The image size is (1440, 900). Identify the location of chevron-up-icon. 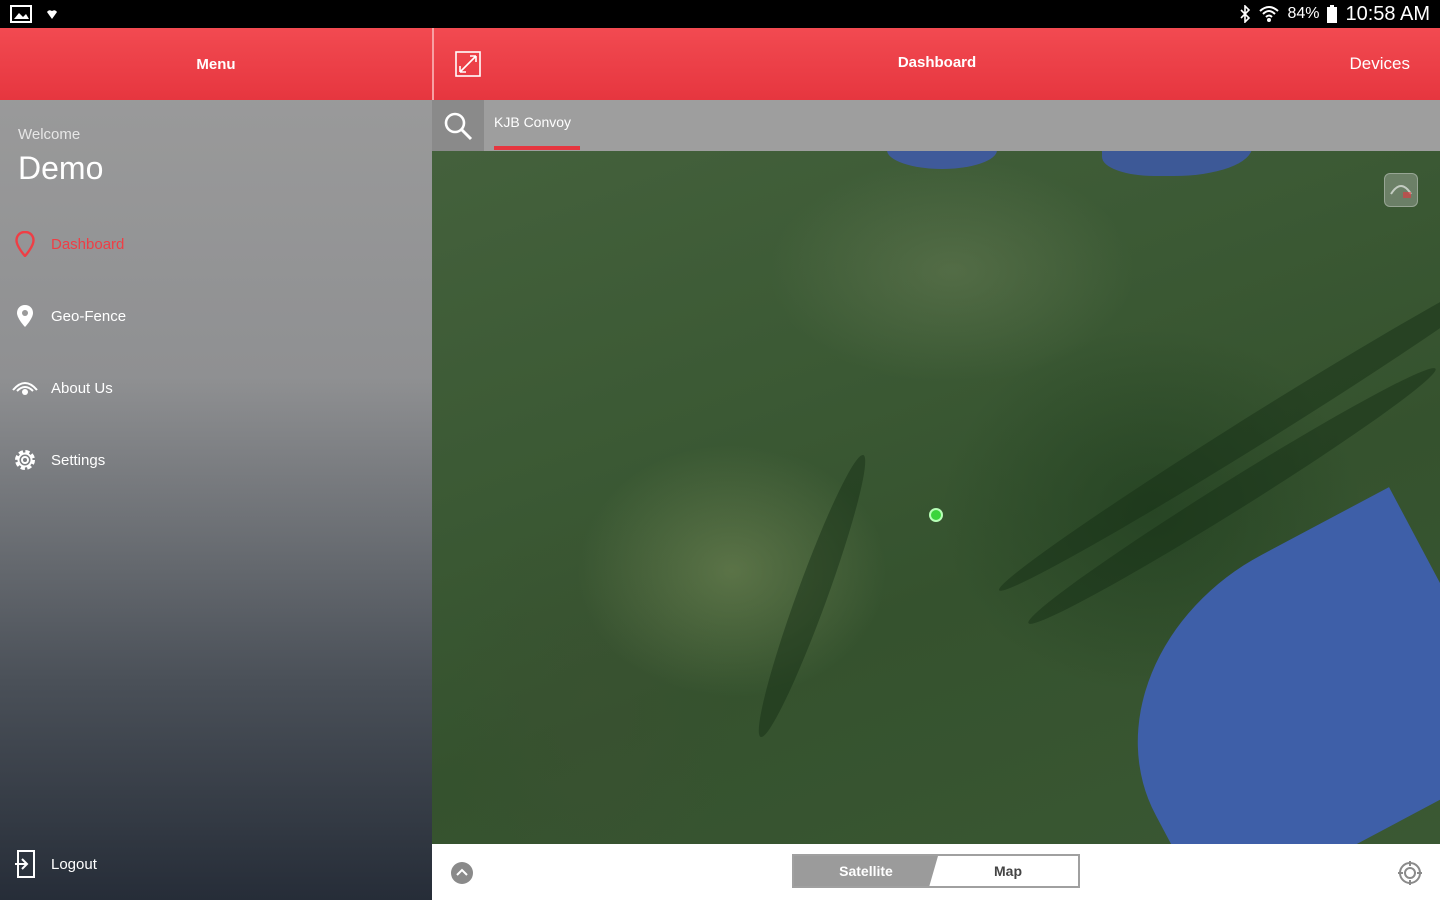
(462, 873).